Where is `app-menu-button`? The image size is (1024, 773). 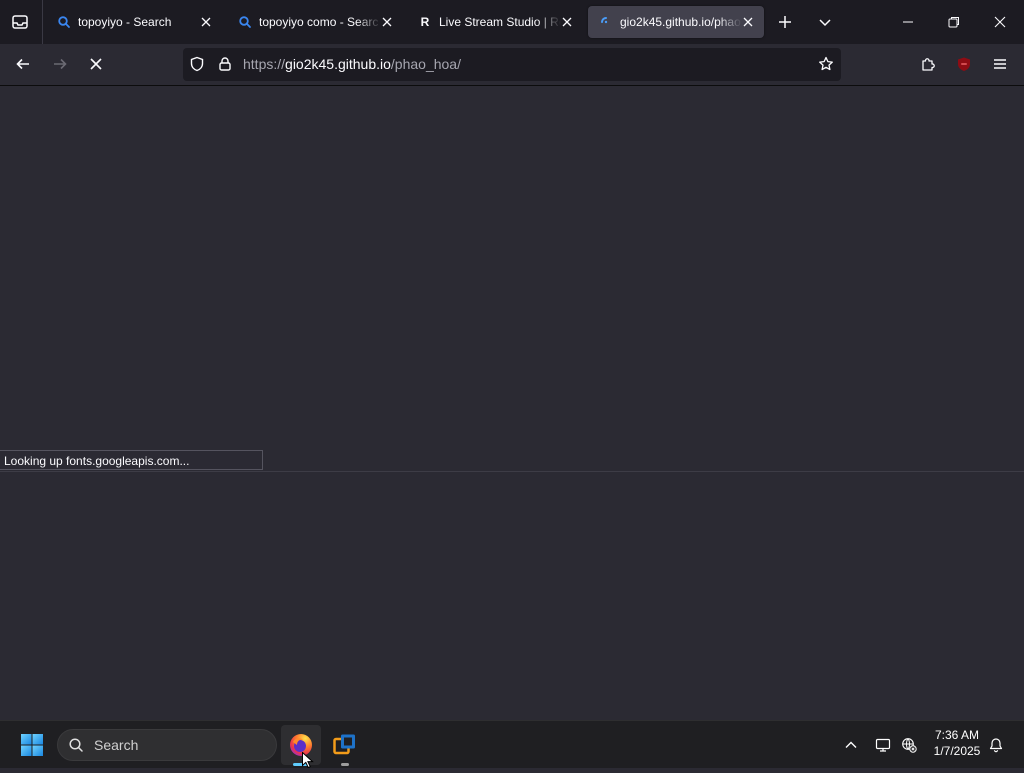
app-menu-button is located at coordinates (1000, 64).